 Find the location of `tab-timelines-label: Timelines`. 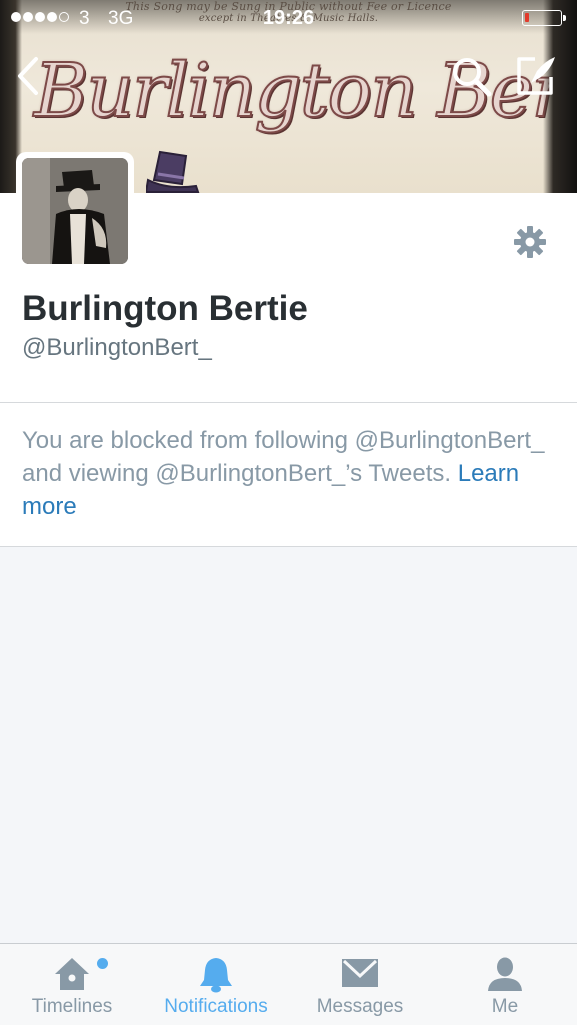

tab-timelines-label: Timelines is located at coordinates (72, 1006).